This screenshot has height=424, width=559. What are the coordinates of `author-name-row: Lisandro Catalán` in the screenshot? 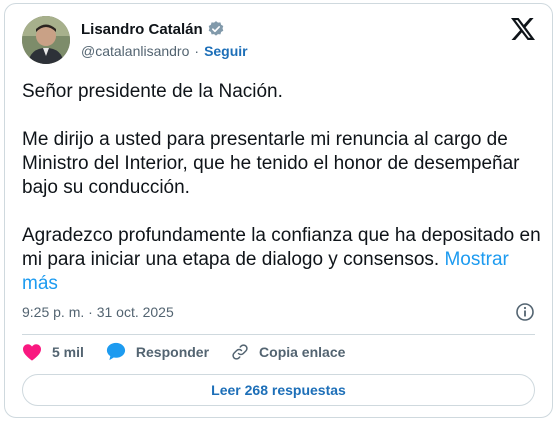 It's located at (153, 29).